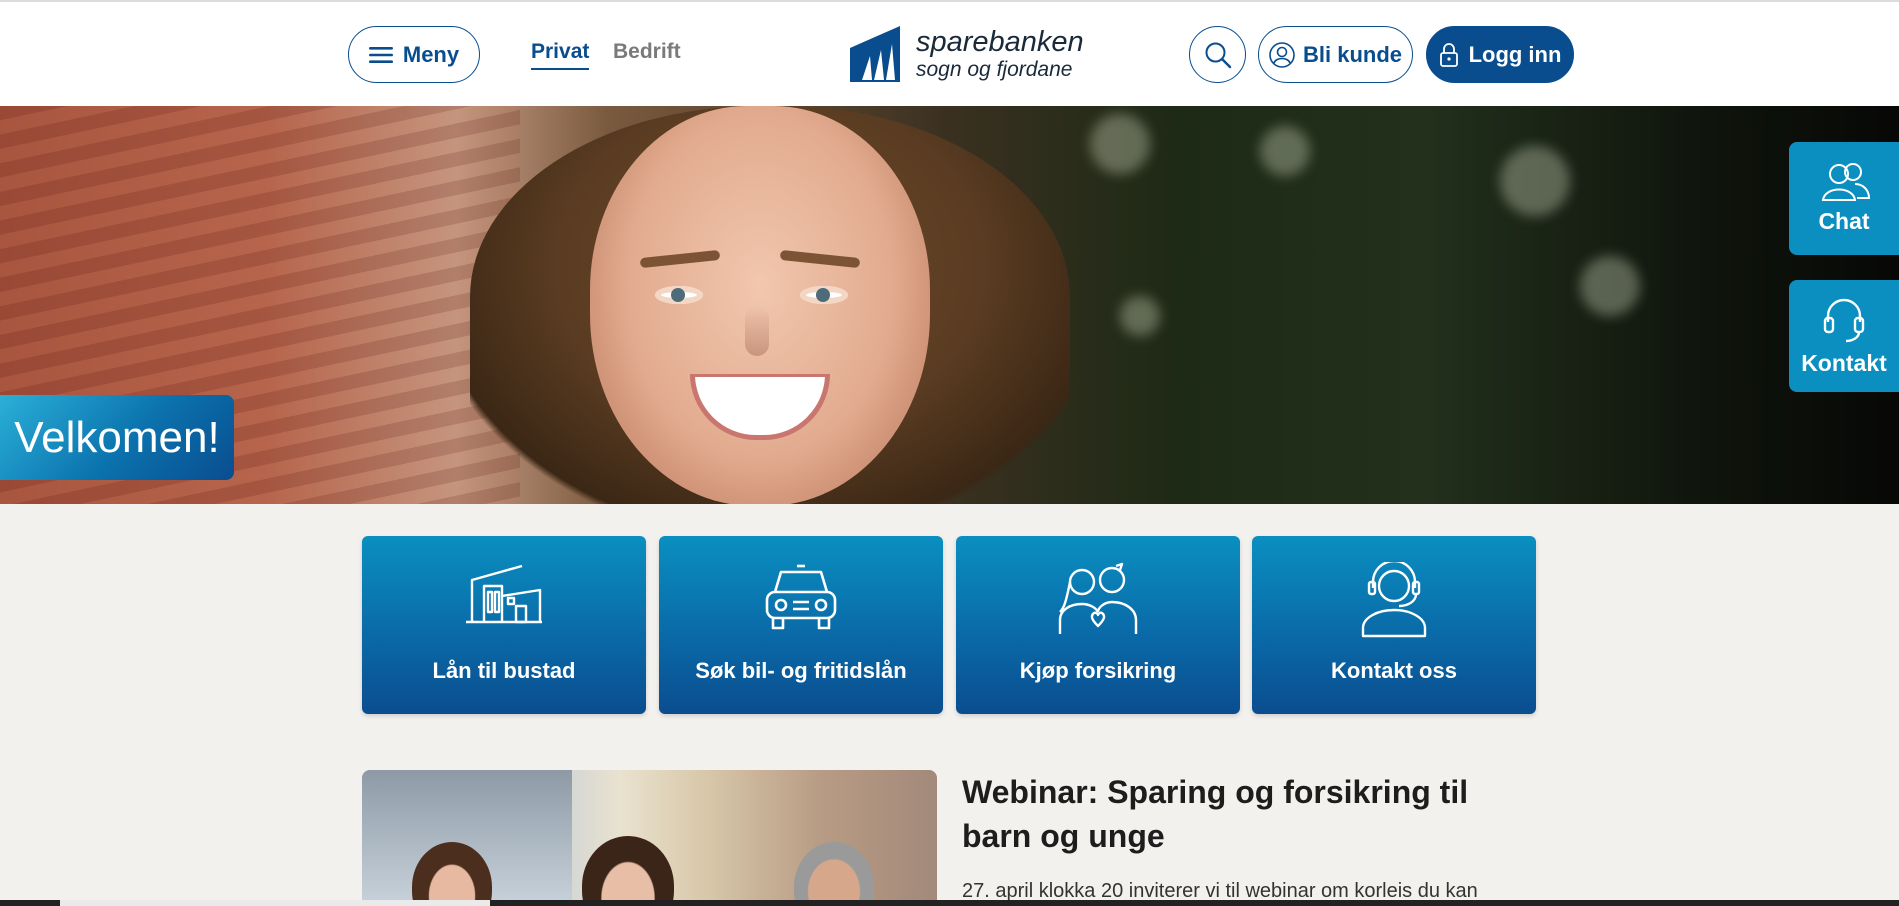 This screenshot has width=1899, height=906. I want to click on welcome-banner: Velkomen!, so click(117, 437).